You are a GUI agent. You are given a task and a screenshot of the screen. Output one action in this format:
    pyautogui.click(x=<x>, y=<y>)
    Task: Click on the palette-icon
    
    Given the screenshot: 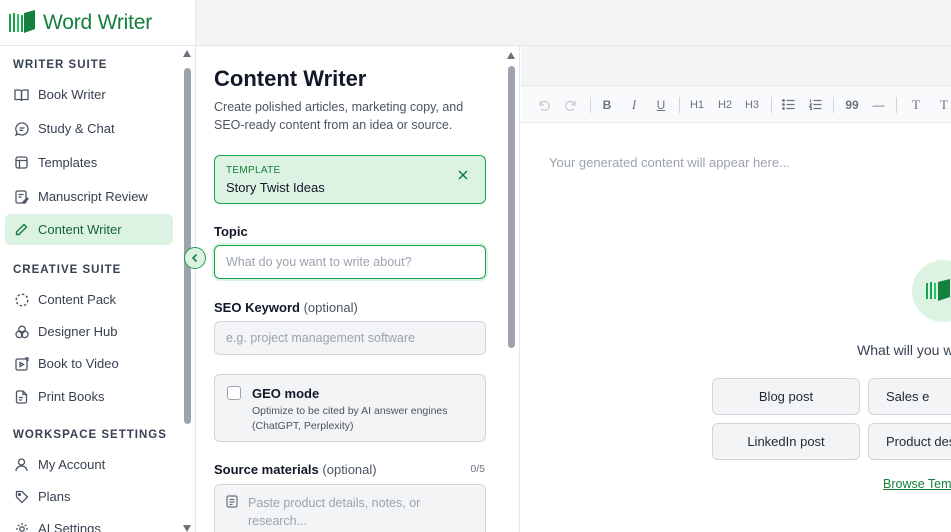 What is the action you would take?
    pyautogui.click(x=21, y=331)
    